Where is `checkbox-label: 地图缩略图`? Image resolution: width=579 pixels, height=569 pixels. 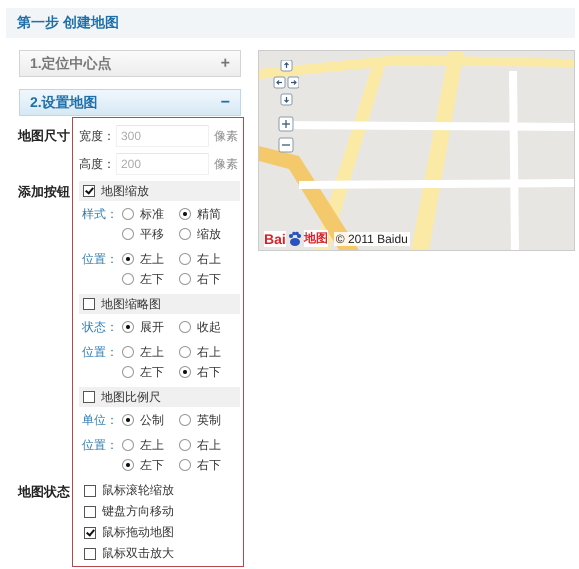 checkbox-label: 地图缩略图 is located at coordinates (131, 304).